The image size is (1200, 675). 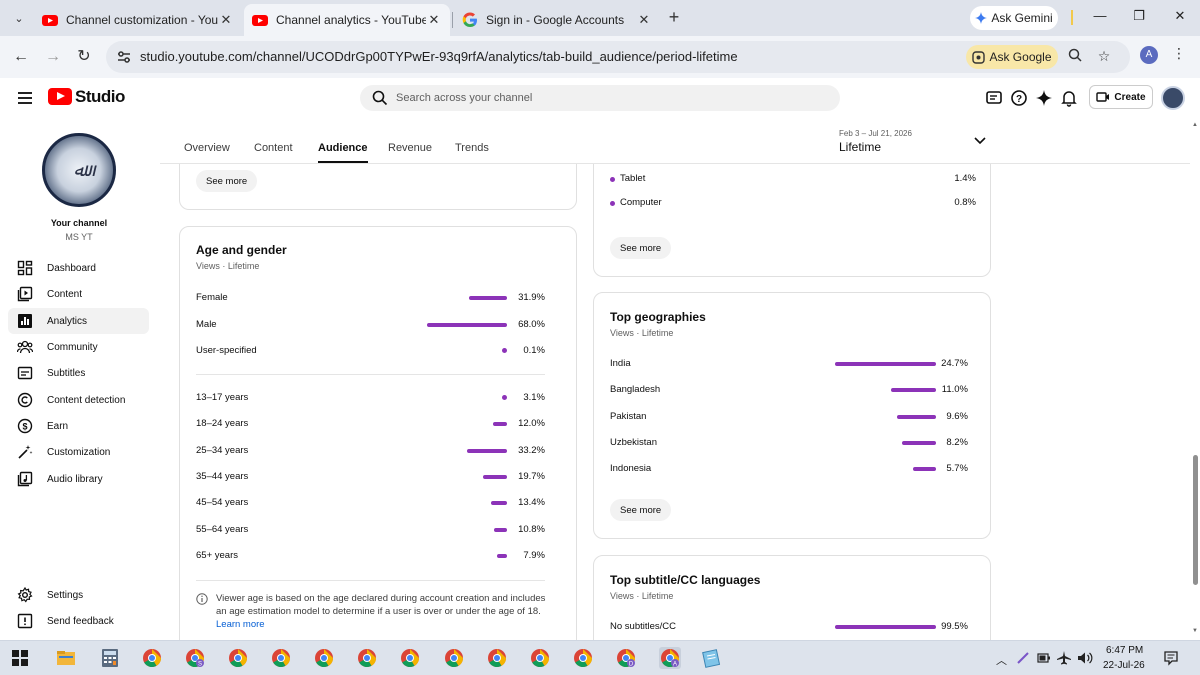 I want to click on gender-label: Male, so click(x=206, y=324).